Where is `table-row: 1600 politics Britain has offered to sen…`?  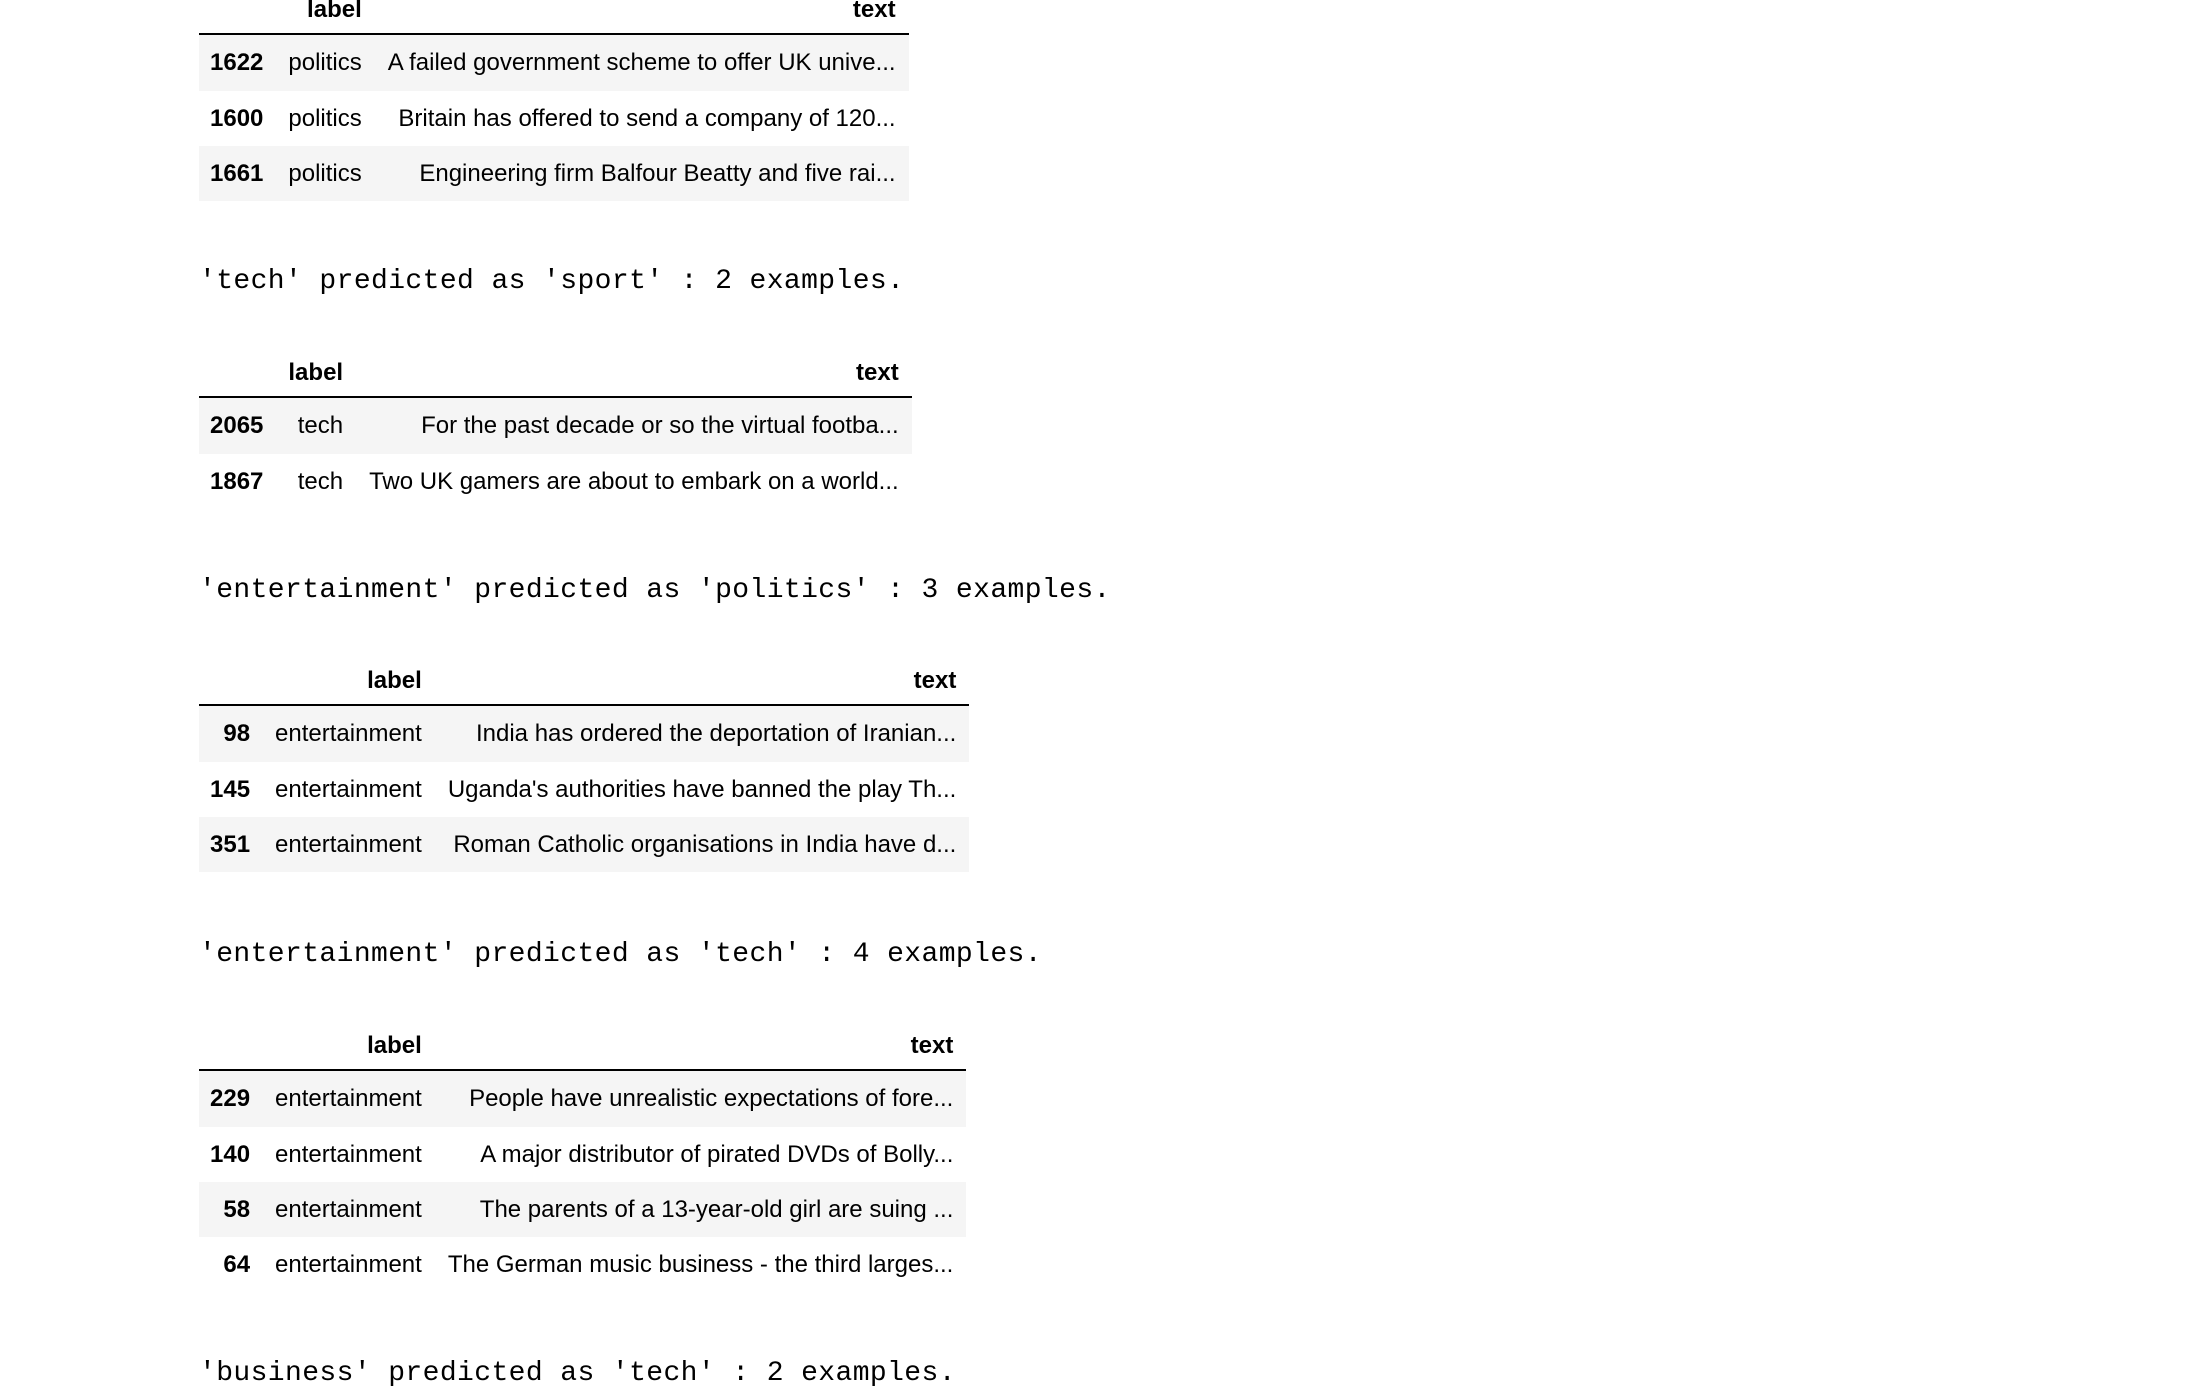 table-row: 1600 politics Britain has offered to sen… is located at coordinates (554, 118).